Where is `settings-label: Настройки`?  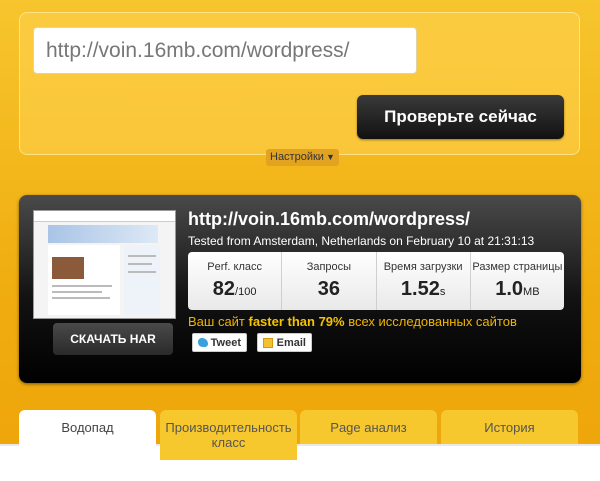 settings-label: Настройки is located at coordinates (297, 157).